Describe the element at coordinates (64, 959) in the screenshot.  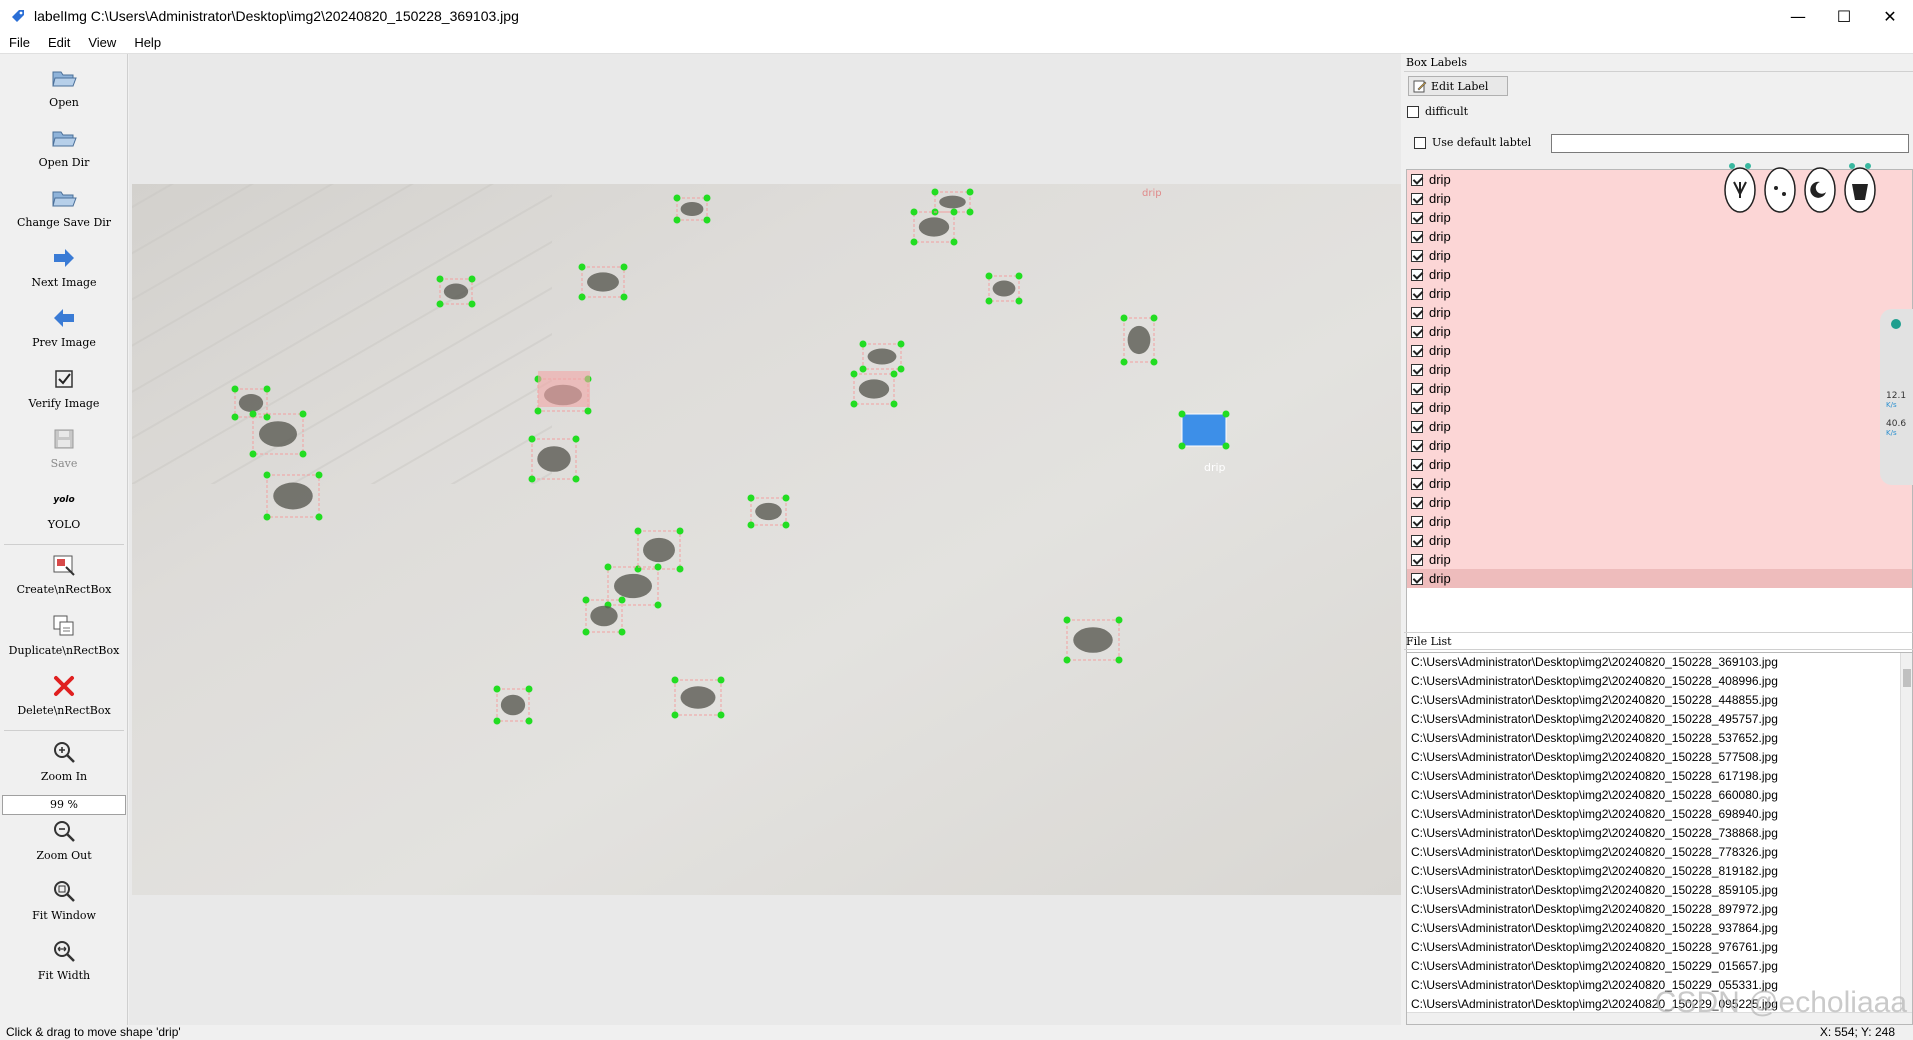
I see `fit-width-button: Fit Width` at that location.